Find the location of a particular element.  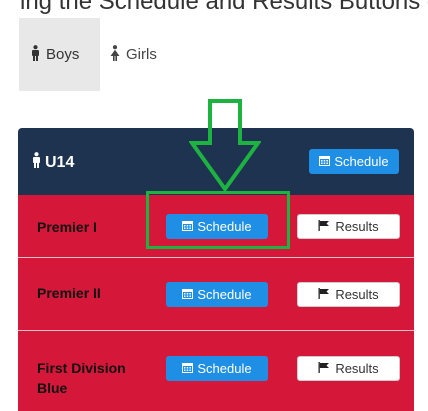

group-schedule-label: Schedule is located at coordinates (361, 161).